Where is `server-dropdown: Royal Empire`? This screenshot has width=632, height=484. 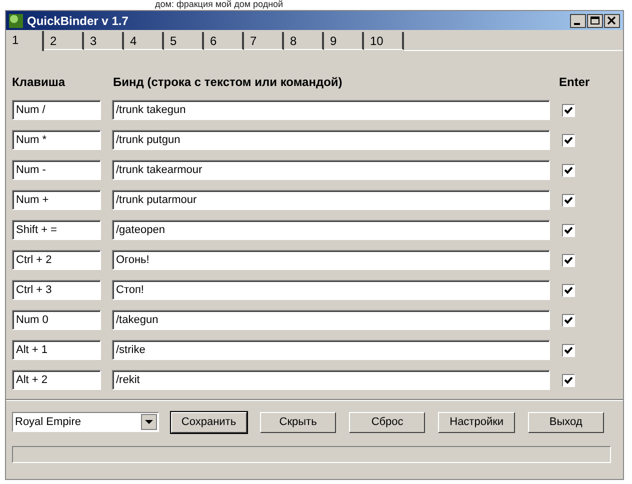 server-dropdown: Royal Empire is located at coordinates (85, 422).